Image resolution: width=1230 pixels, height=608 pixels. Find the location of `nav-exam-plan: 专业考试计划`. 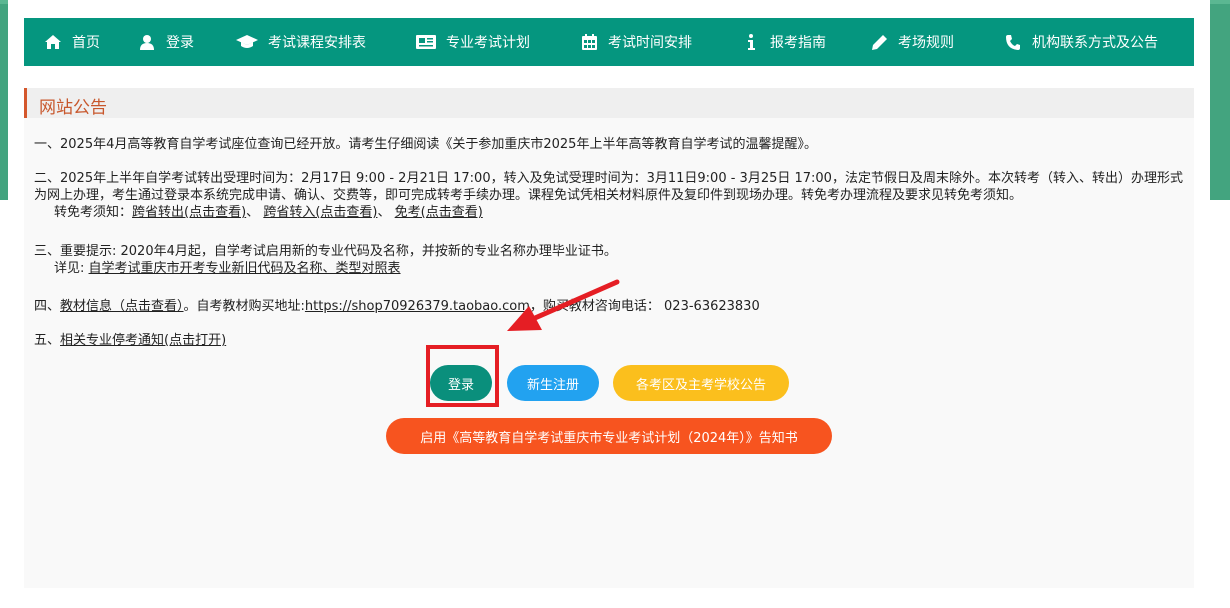

nav-exam-plan: 专业考试计划 is located at coordinates (473, 42).